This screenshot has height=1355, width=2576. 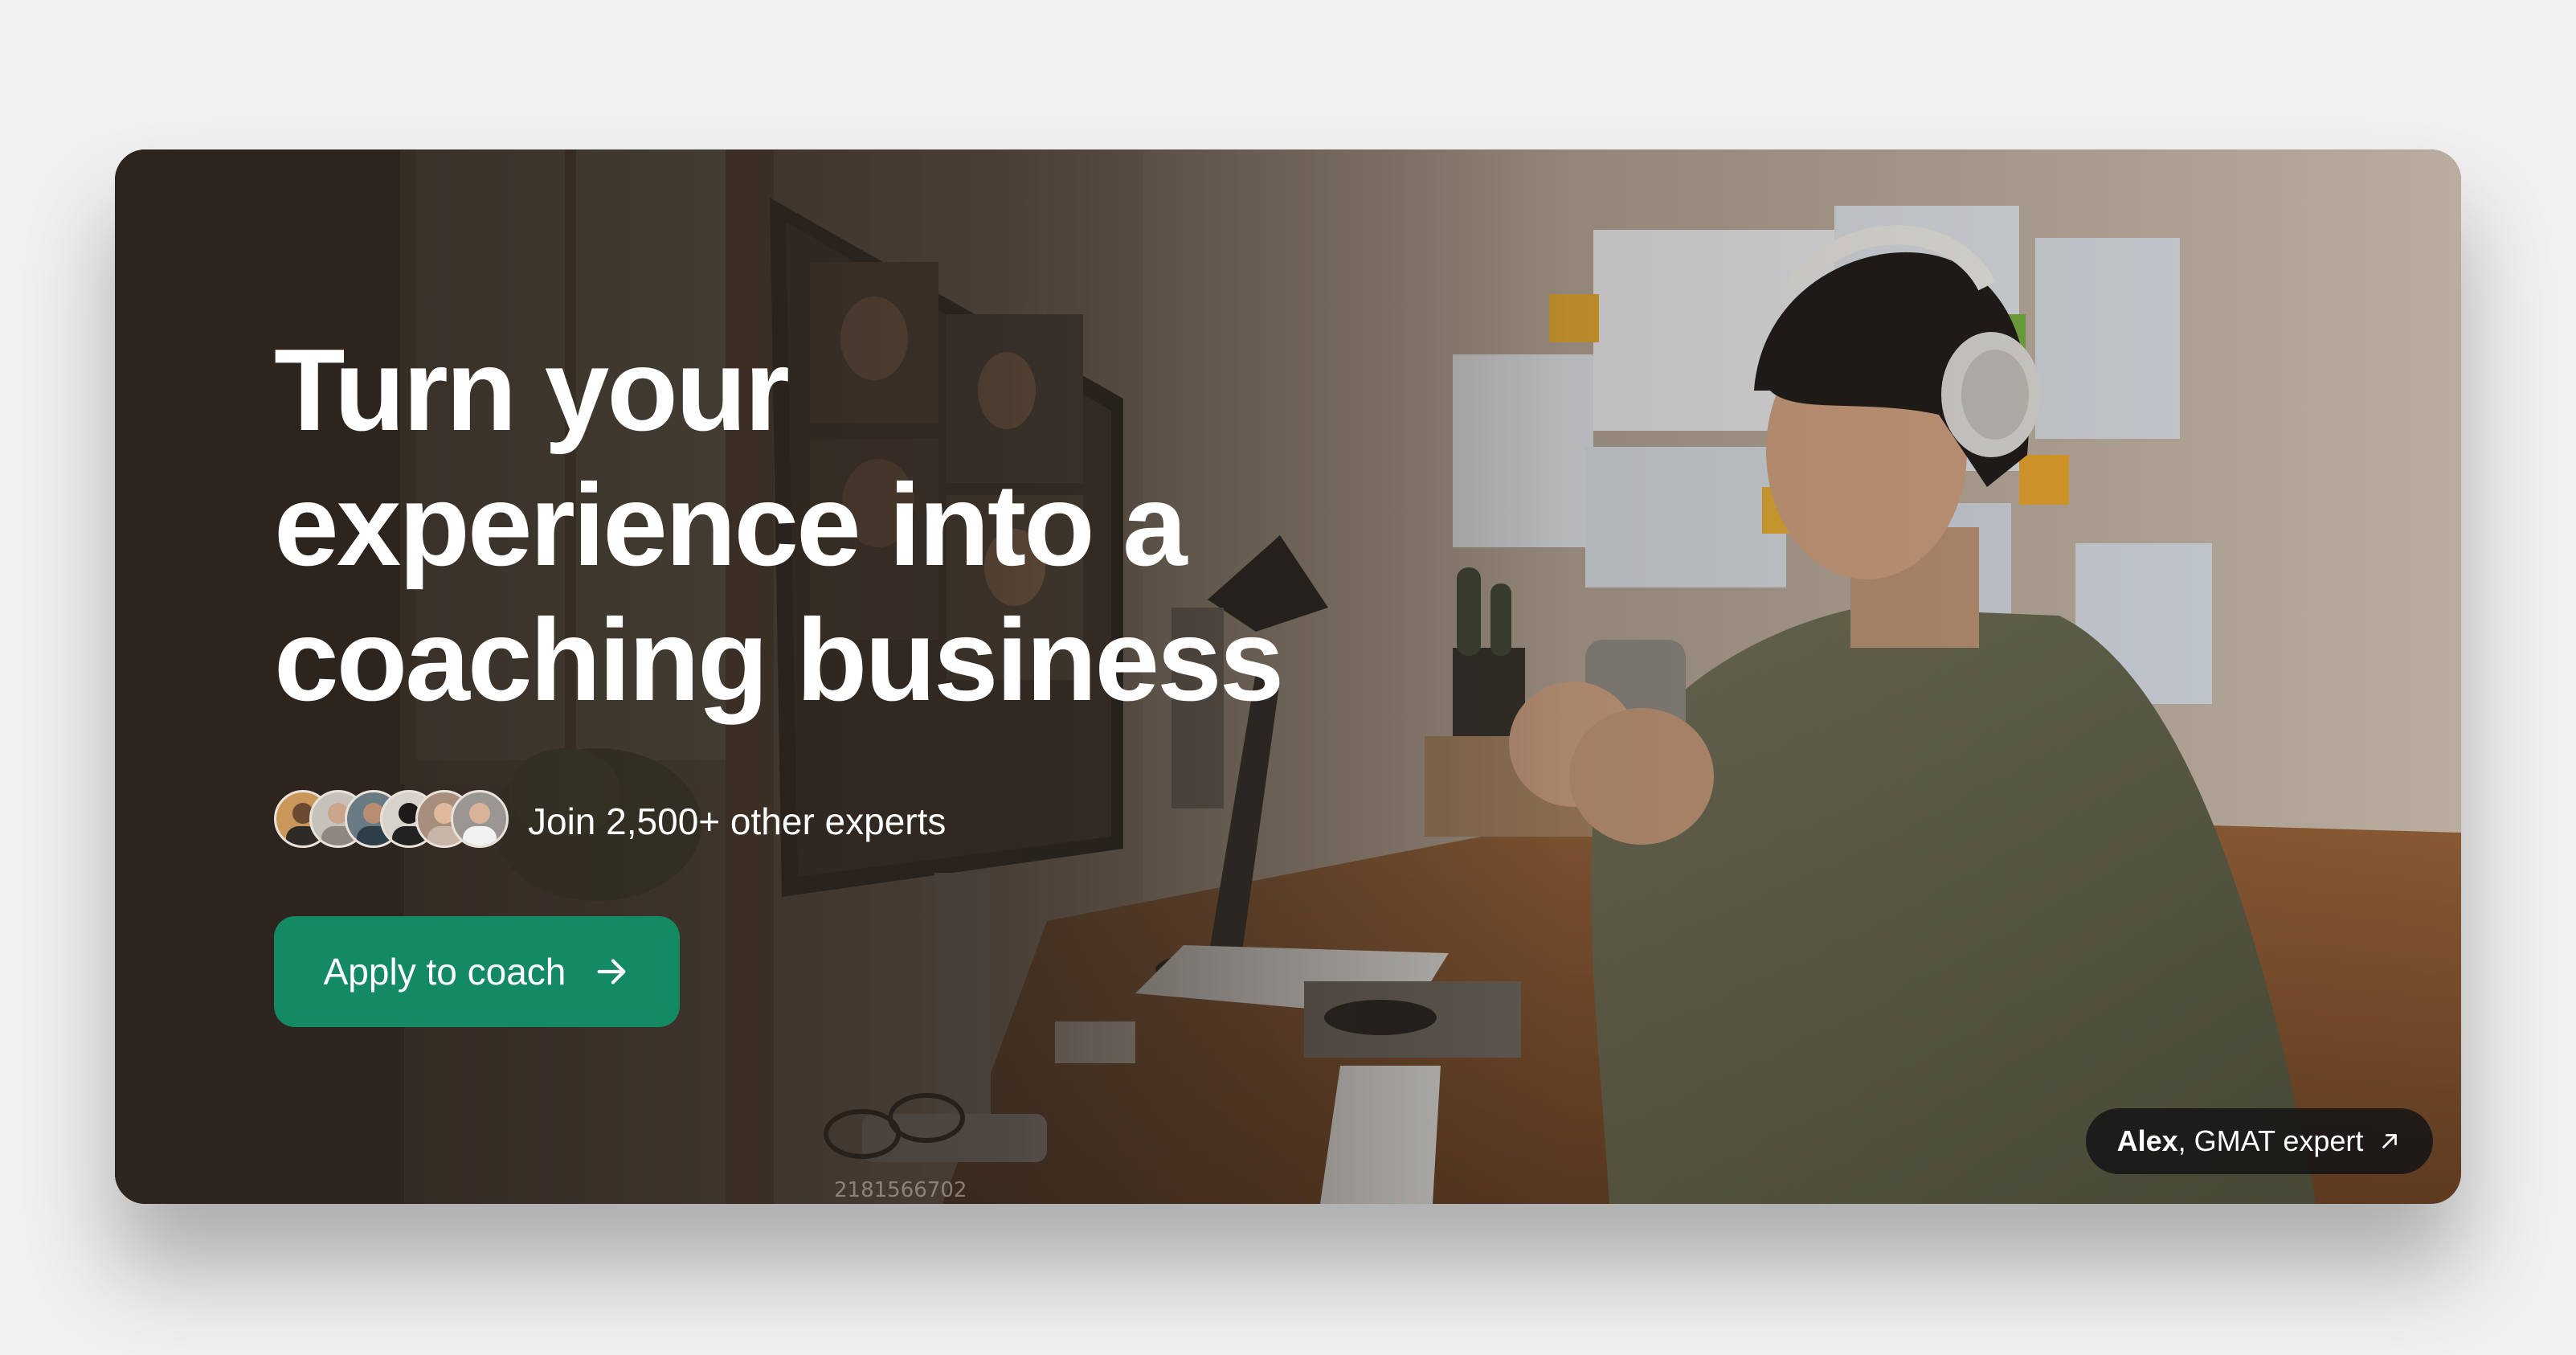 I want to click on headline-line-2: experience into a, so click(x=731, y=525).